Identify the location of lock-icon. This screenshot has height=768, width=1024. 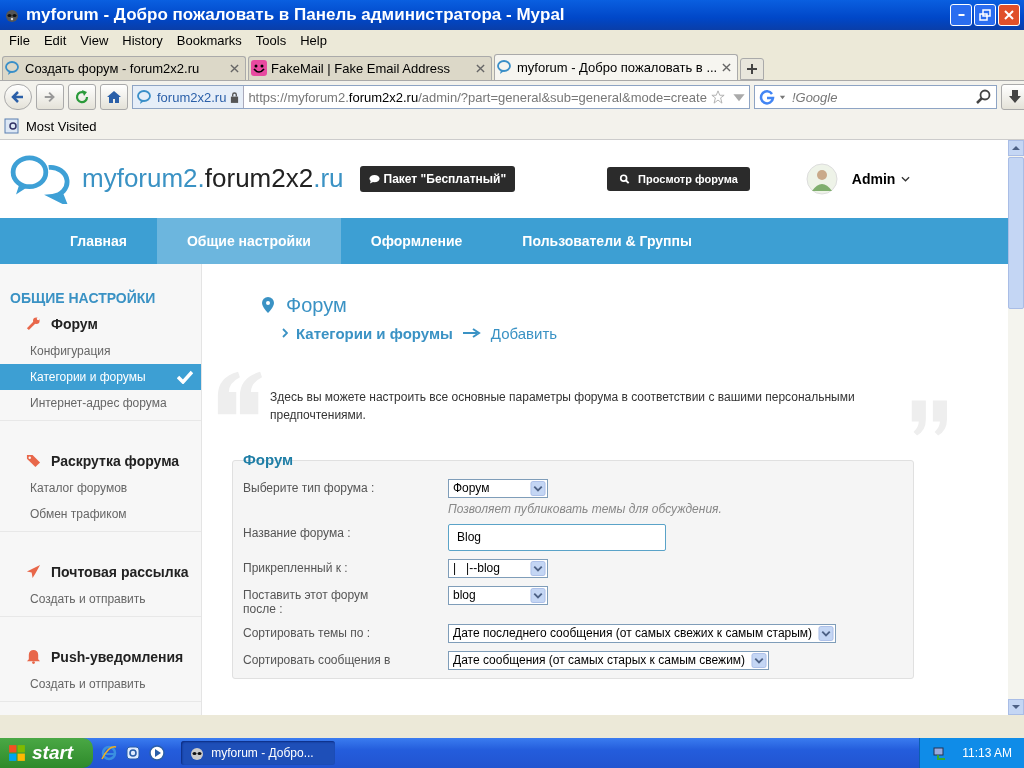
(235, 97).